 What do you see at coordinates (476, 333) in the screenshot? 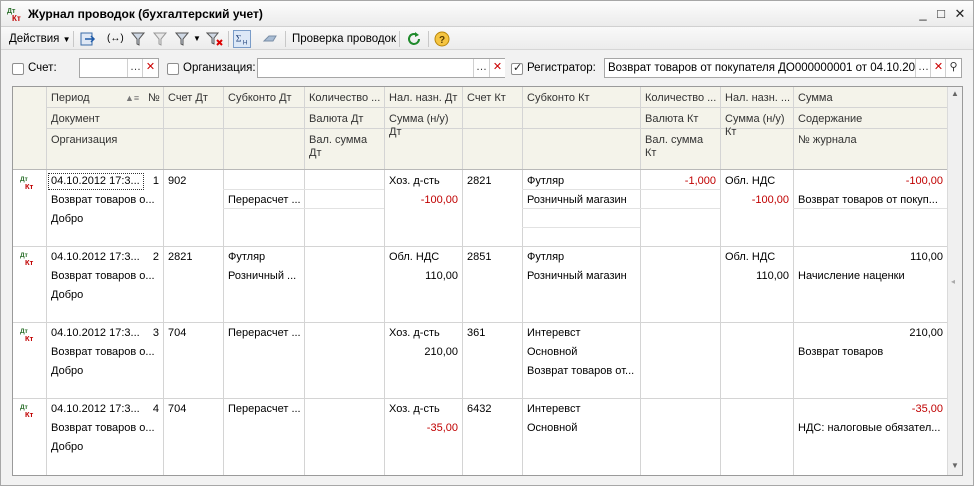
I see `cell-account-kt: 361` at bounding box center [476, 333].